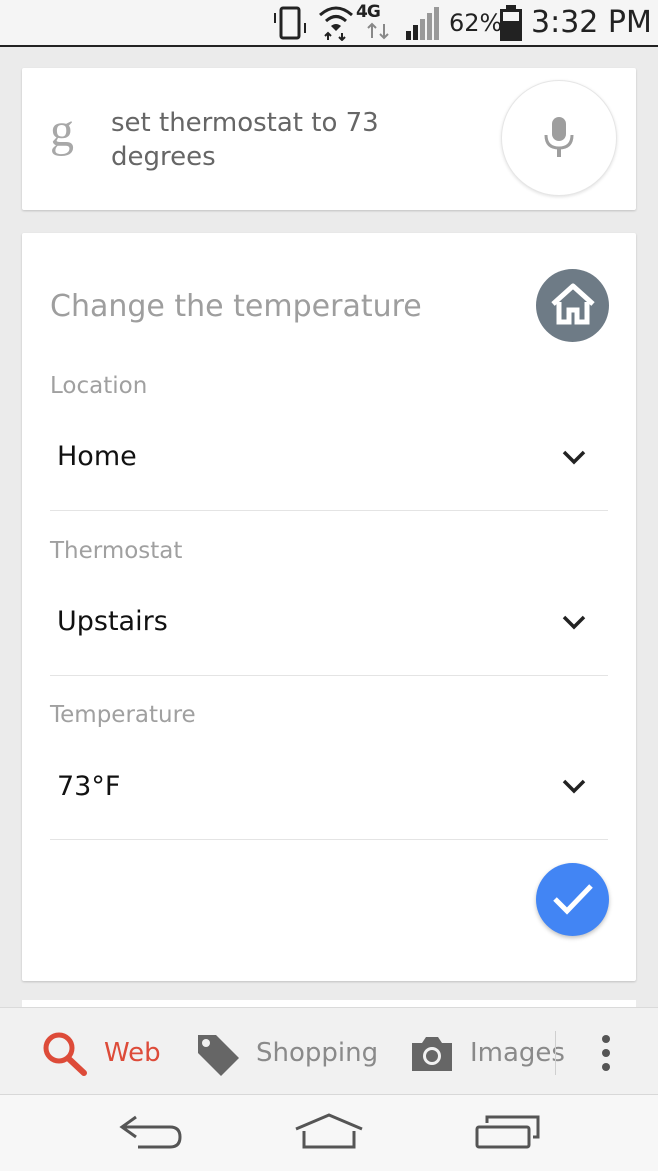 The height and width of the screenshot is (1171, 658). Describe the element at coordinates (422, 23) in the screenshot. I see `signal-icon` at that location.